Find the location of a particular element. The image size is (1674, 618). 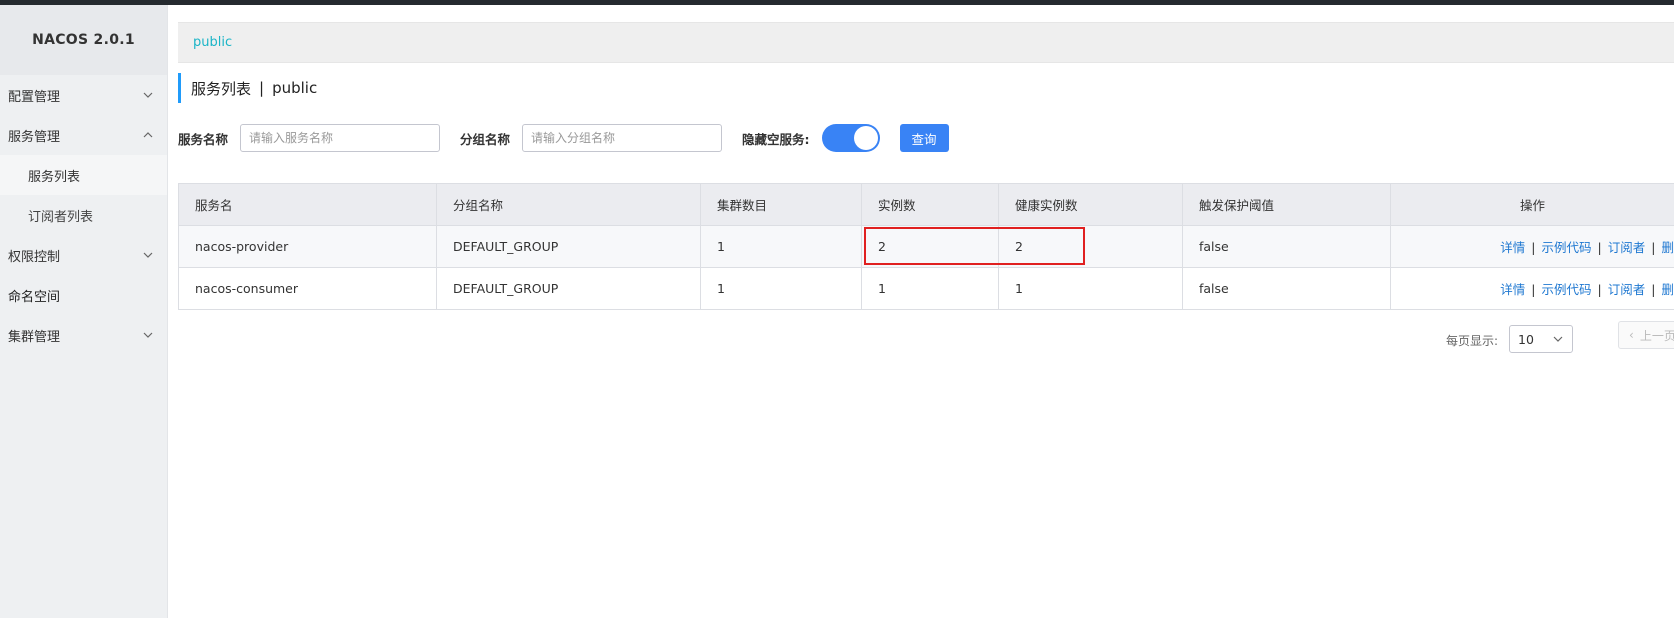

chevron-left-icon: ‹ is located at coordinates (1631, 335).